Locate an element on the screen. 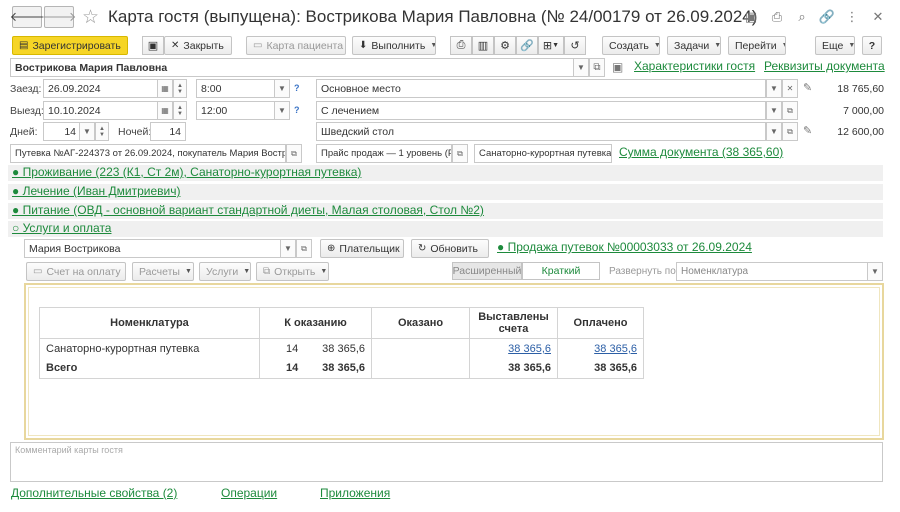 This screenshot has height=512, width=900. extended-view-toggle: Расширенный is located at coordinates (487, 271).